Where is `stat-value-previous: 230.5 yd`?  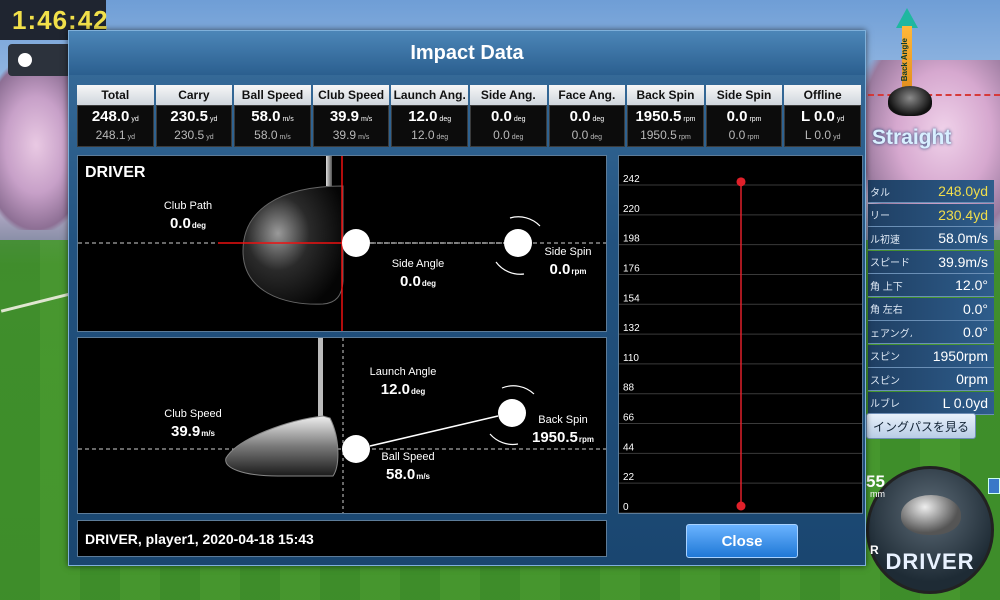 stat-value-previous: 230.5 yd is located at coordinates (194, 134).